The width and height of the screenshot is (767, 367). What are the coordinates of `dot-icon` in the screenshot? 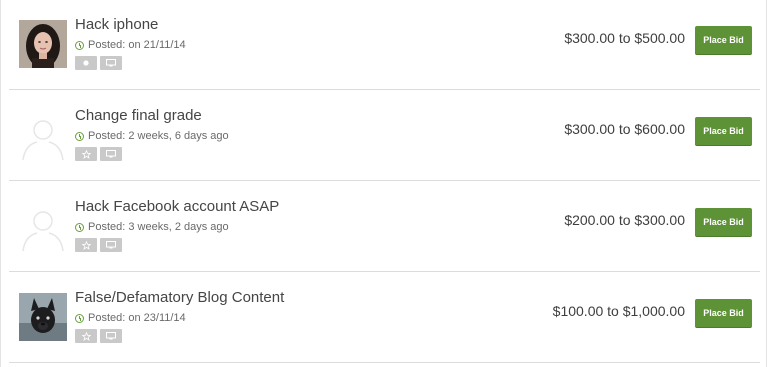 It's located at (86, 63).